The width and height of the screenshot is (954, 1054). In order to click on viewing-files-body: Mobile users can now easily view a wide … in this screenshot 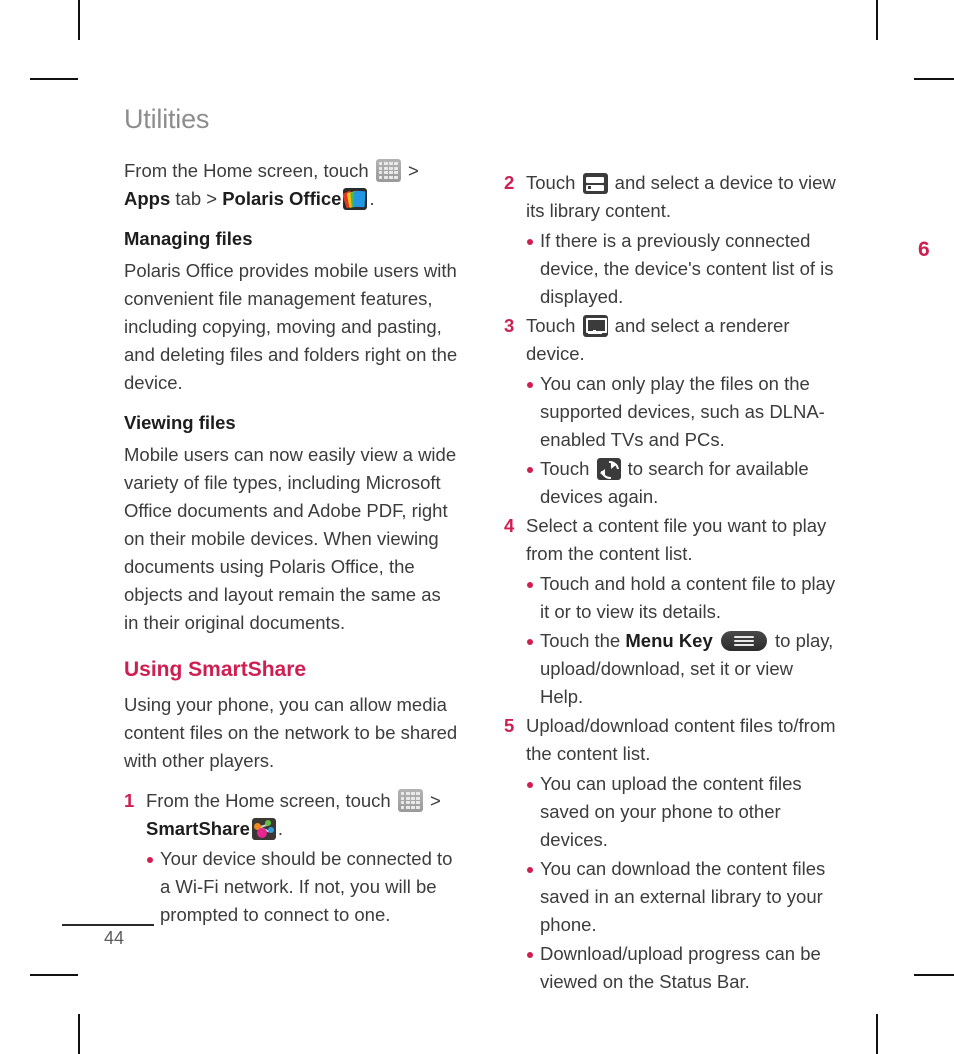, I will do `click(290, 538)`.